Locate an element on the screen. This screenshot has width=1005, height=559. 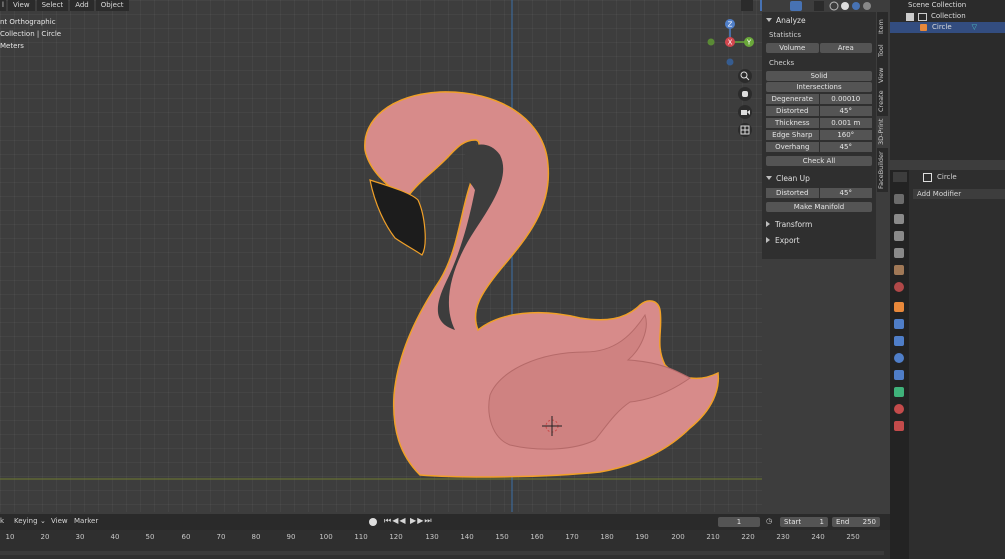
outliner-object-circle: Circle ▽ is located at coordinates (947, 27).